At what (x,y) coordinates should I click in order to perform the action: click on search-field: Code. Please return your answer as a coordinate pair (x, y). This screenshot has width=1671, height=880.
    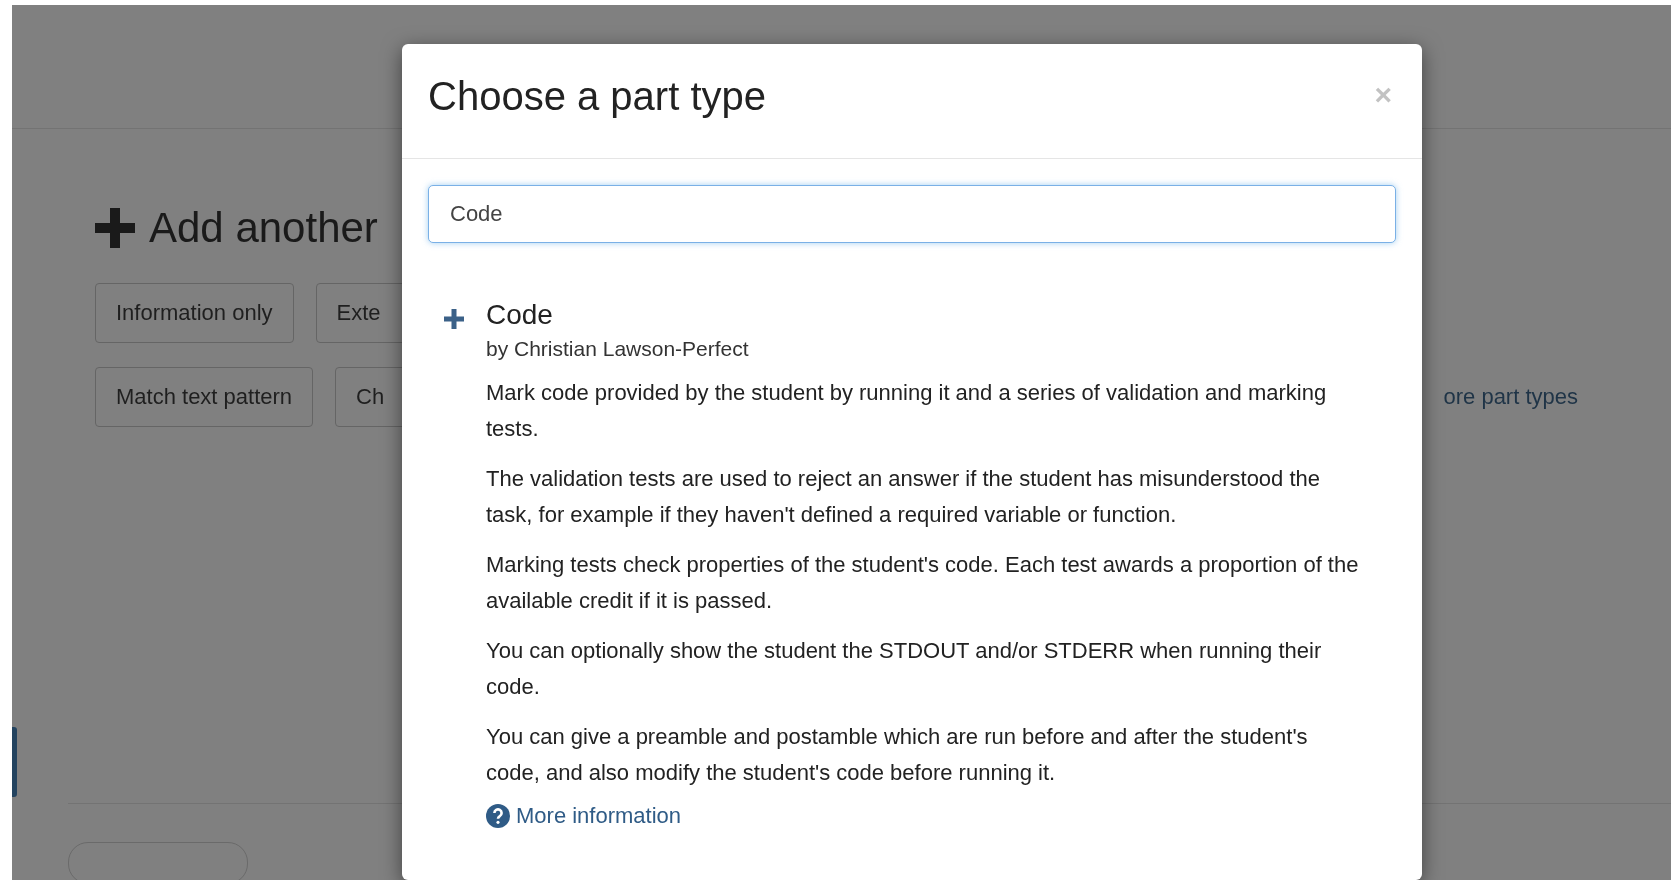
    Looking at the image, I should click on (912, 214).